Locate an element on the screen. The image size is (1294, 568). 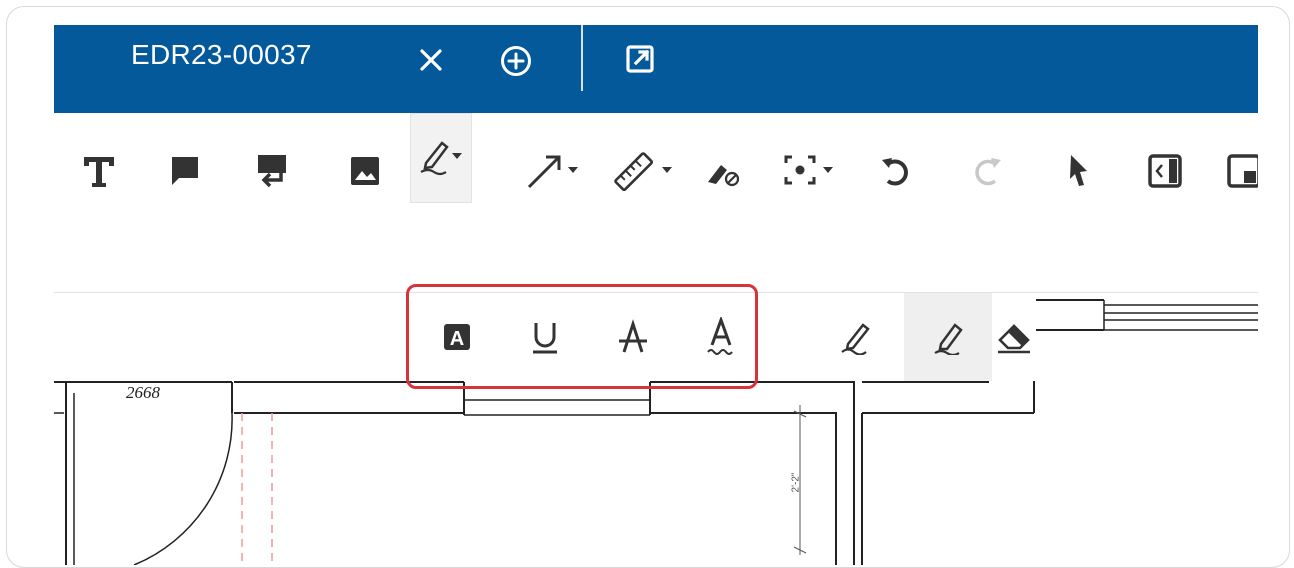
text-squiggly-button is located at coordinates (721, 337).